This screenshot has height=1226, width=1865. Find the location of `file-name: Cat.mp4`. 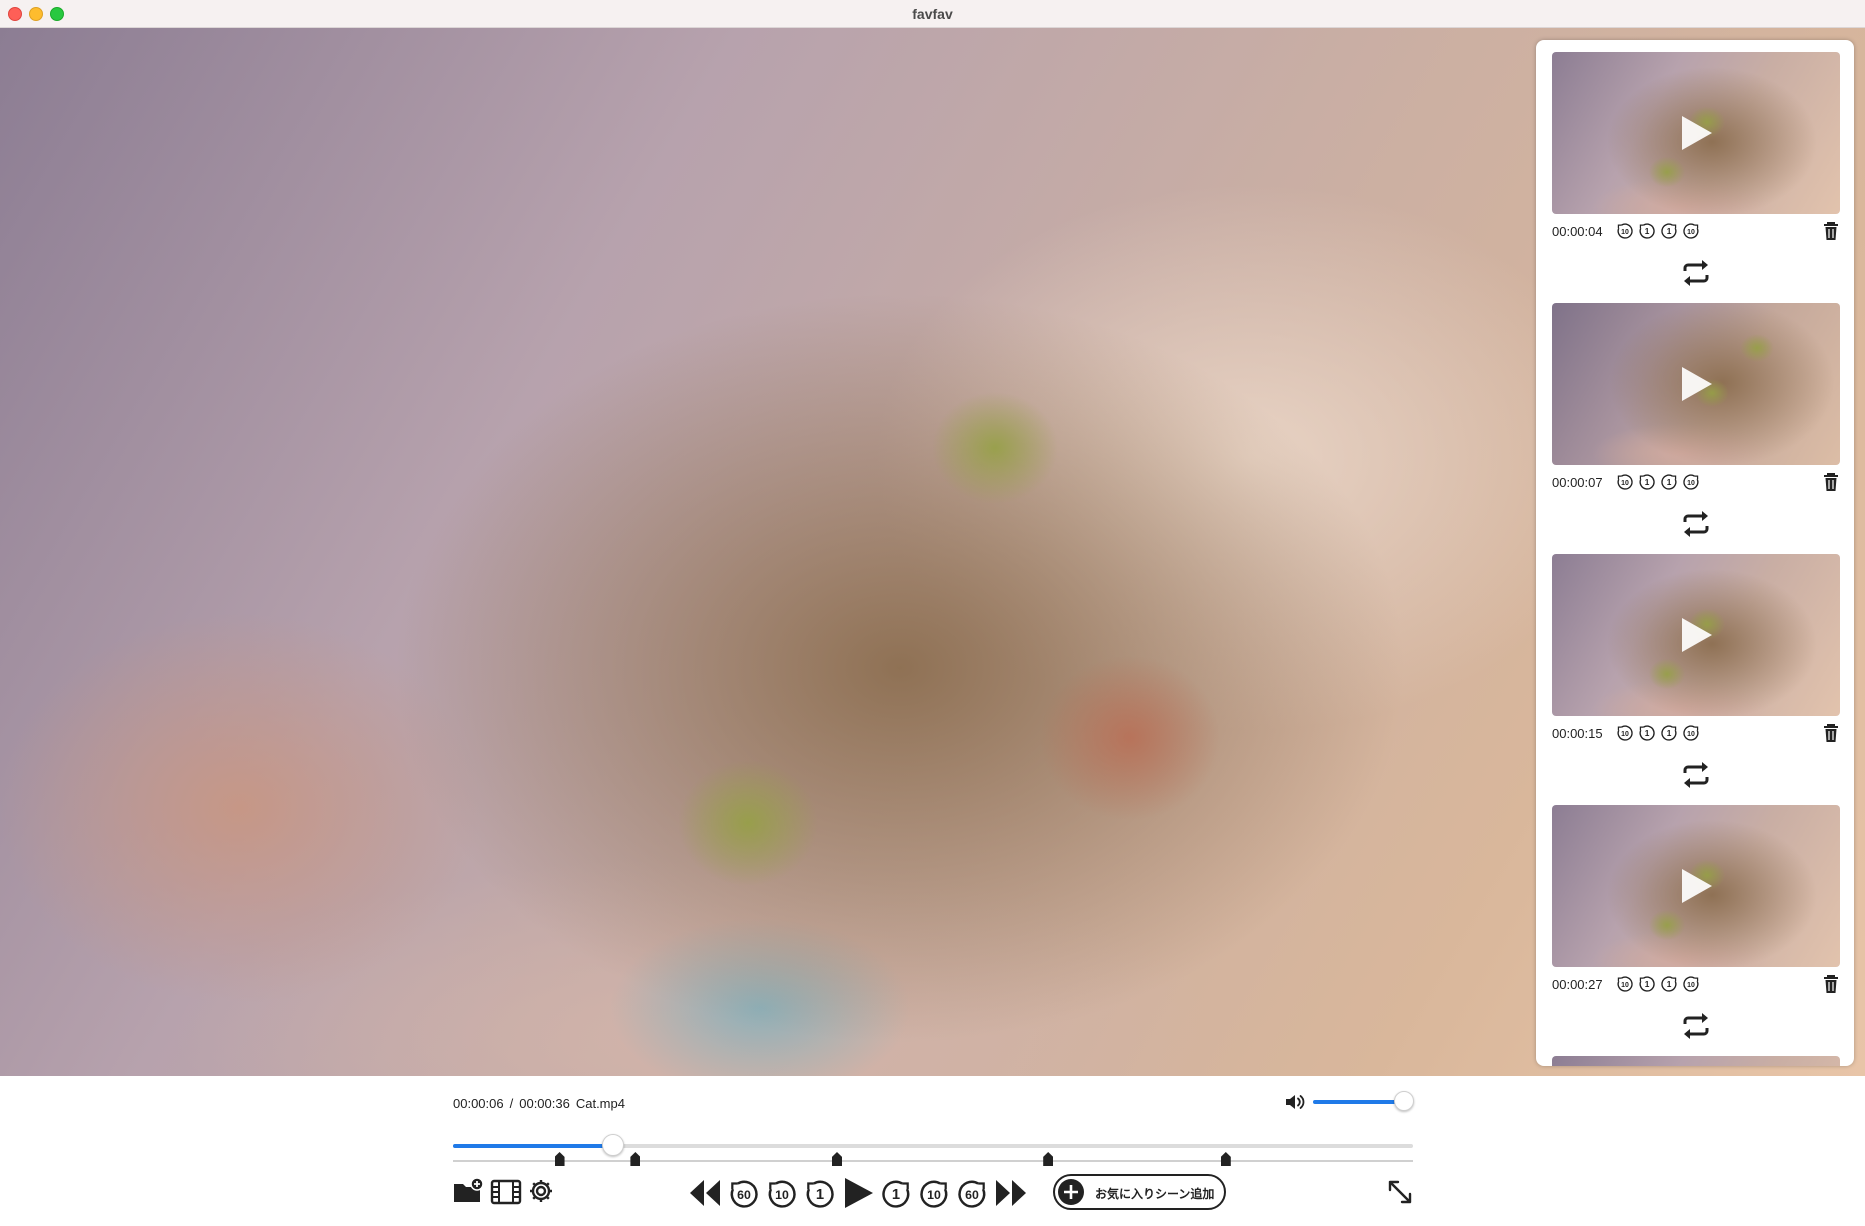

file-name: Cat.mp4 is located at coordinates (600, 1103).